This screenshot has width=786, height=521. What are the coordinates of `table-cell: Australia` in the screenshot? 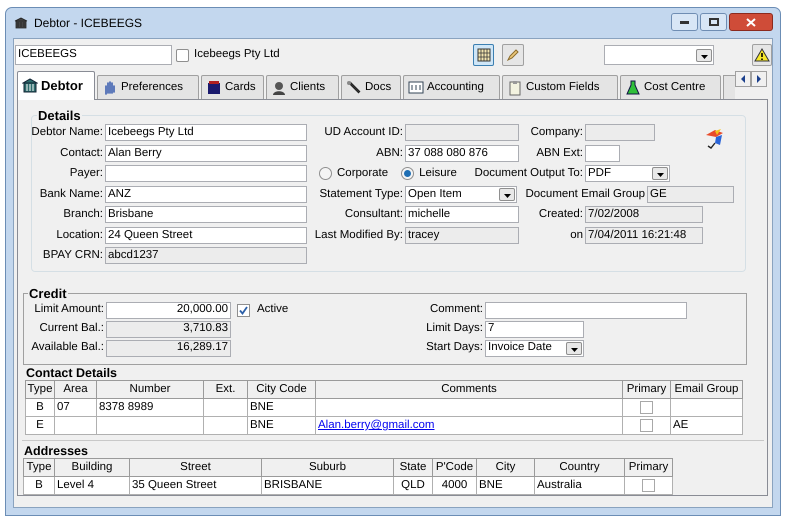 It's located at (559, 484).